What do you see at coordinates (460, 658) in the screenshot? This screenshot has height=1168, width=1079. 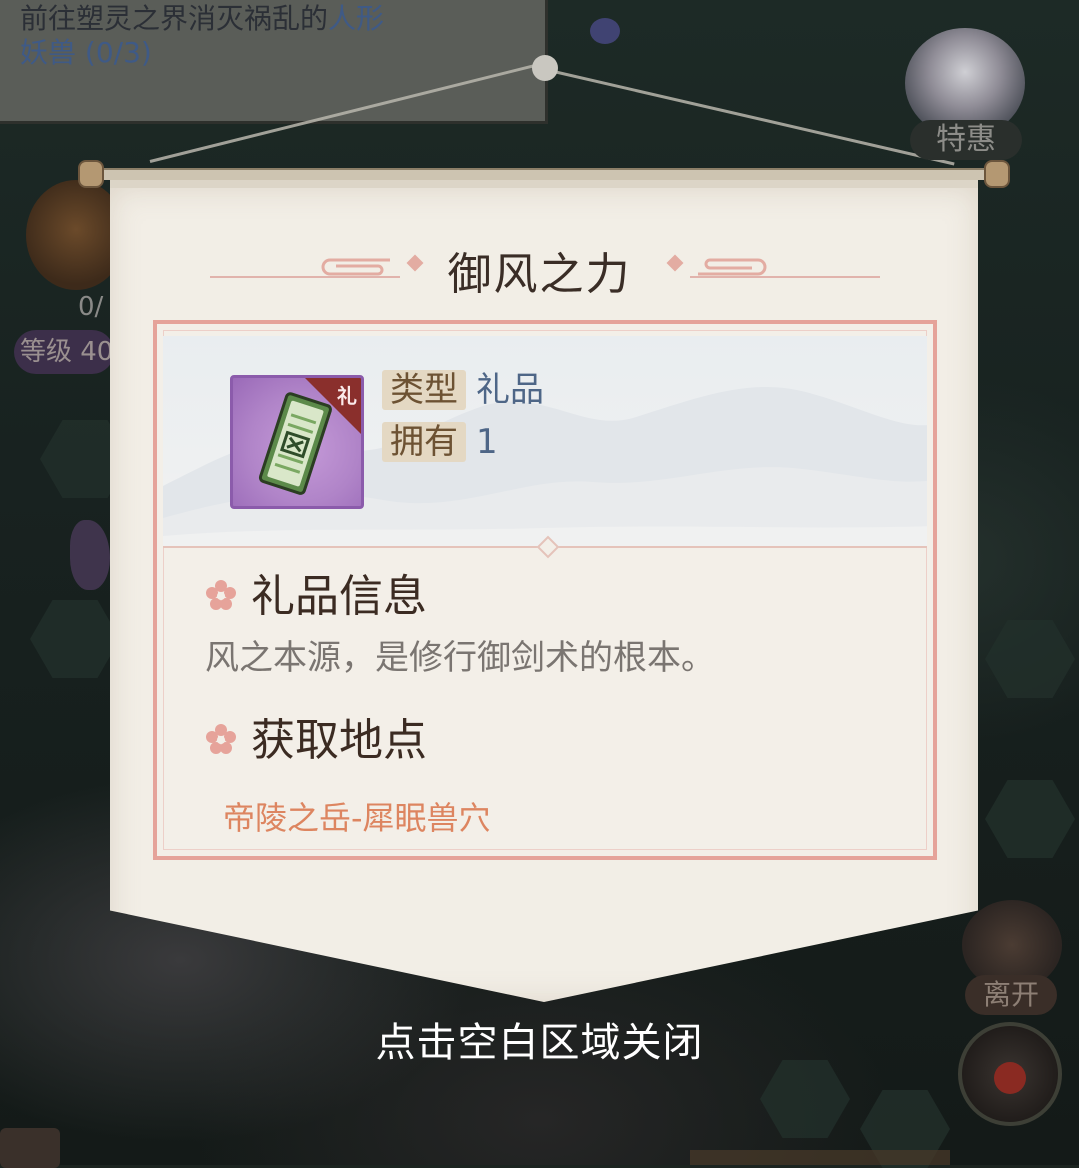 I see `item-description: 风之本源，是修行御剑术的根本。` at bounding box center [460, 658].